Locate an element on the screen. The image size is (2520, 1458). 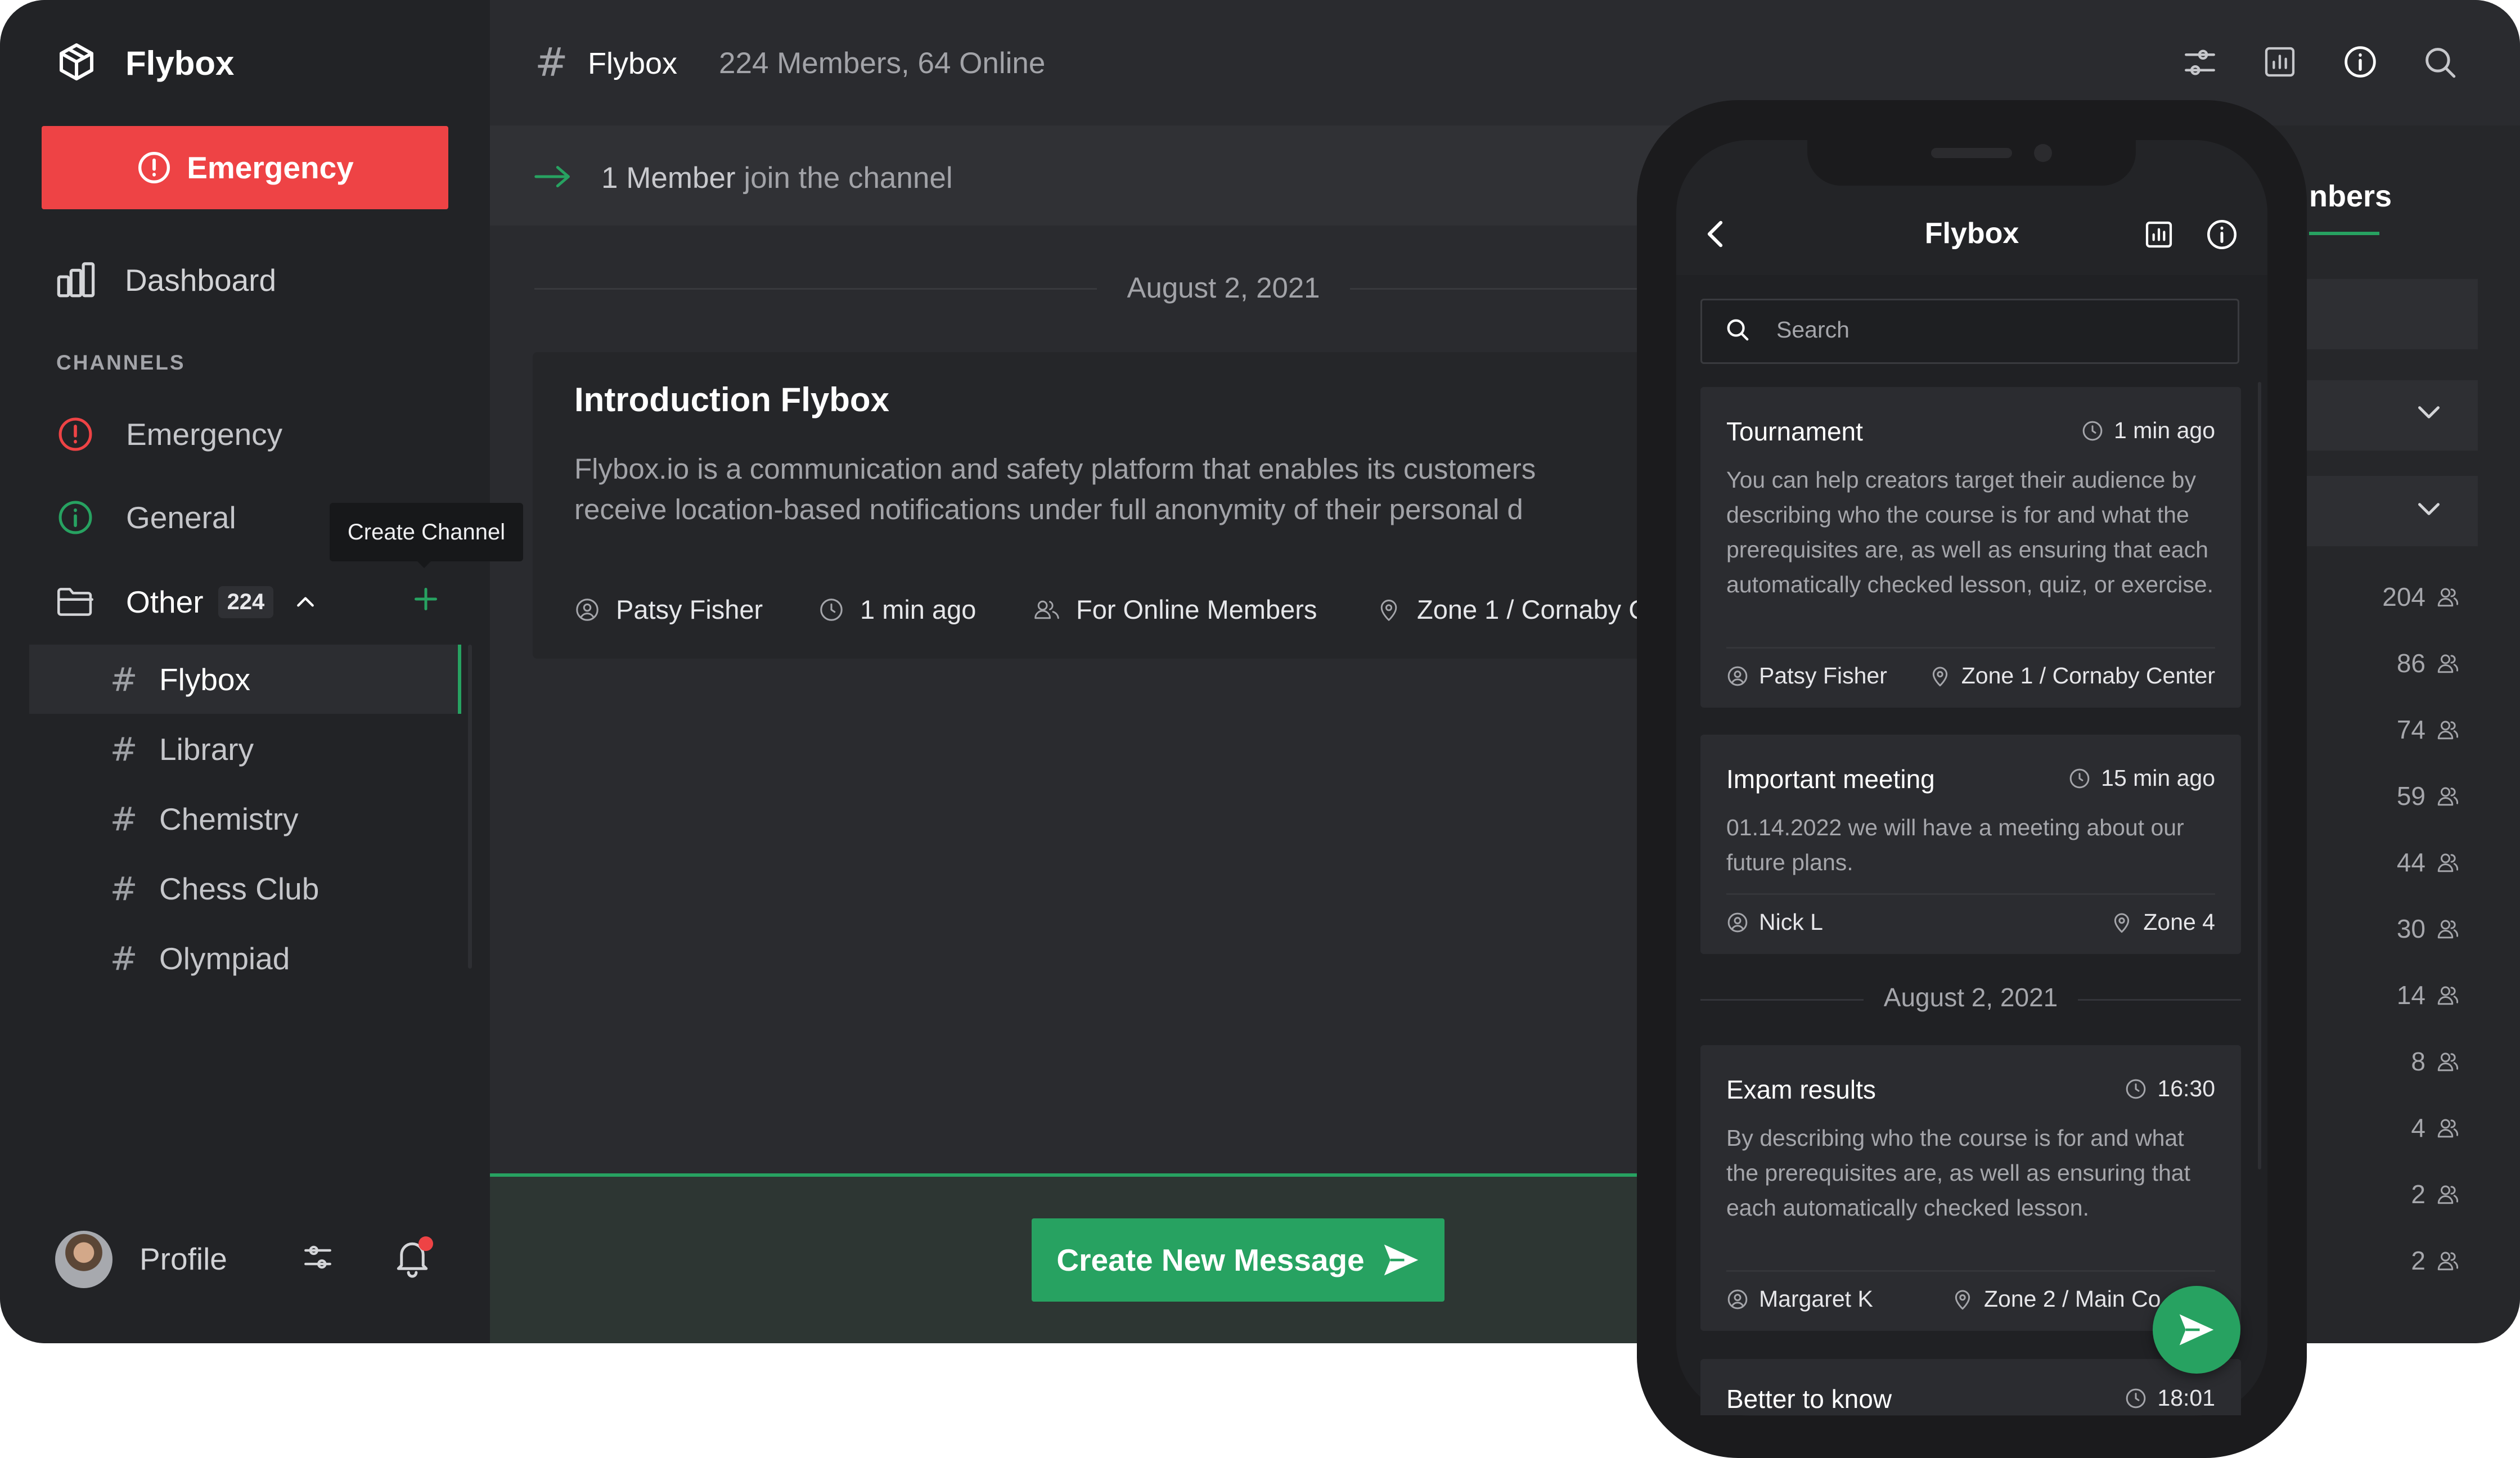
member-count-row: 14 is located at coordinates (2428, 995).